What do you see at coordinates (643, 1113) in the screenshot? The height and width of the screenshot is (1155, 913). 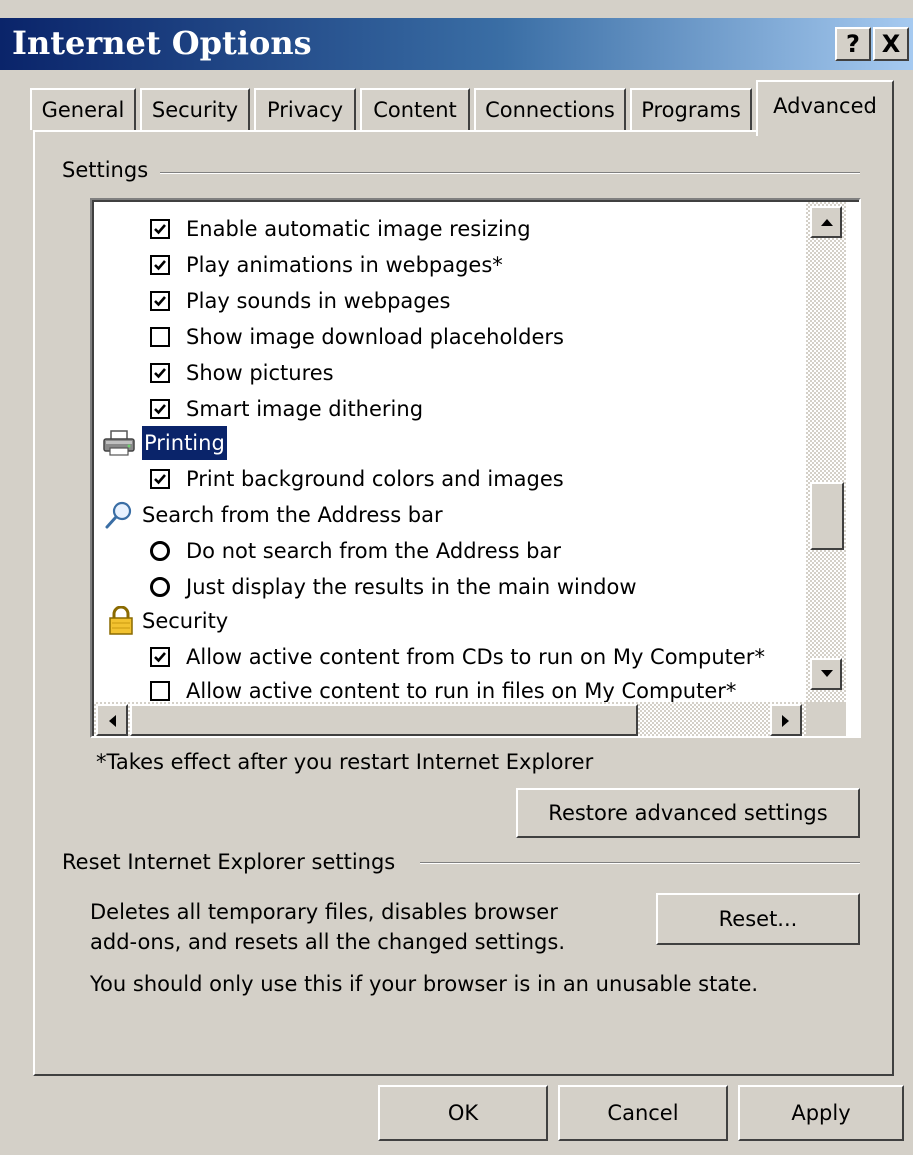 I see `cancel-button: Cancel` at bounding box center [643, 1113].